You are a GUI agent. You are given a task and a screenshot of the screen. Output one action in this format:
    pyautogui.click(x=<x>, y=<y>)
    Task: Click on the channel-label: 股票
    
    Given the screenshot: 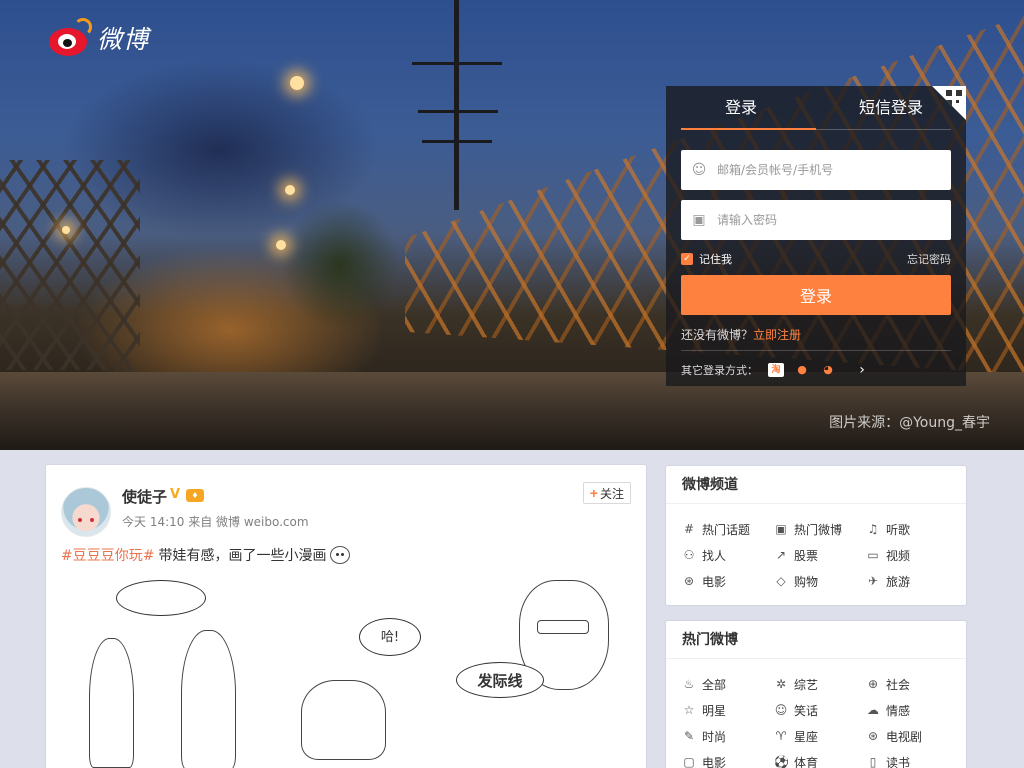 What is the action you would take?
    pyautogui.click(x=806, y=555)
    